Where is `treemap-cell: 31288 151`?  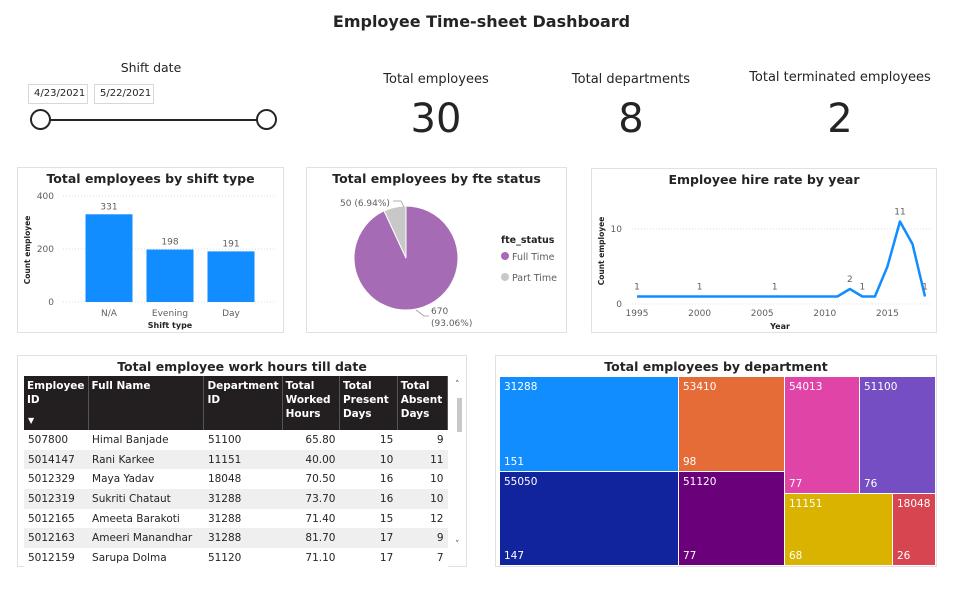
treemap-cell: 31288 151 is located at coordinates (589, 424).